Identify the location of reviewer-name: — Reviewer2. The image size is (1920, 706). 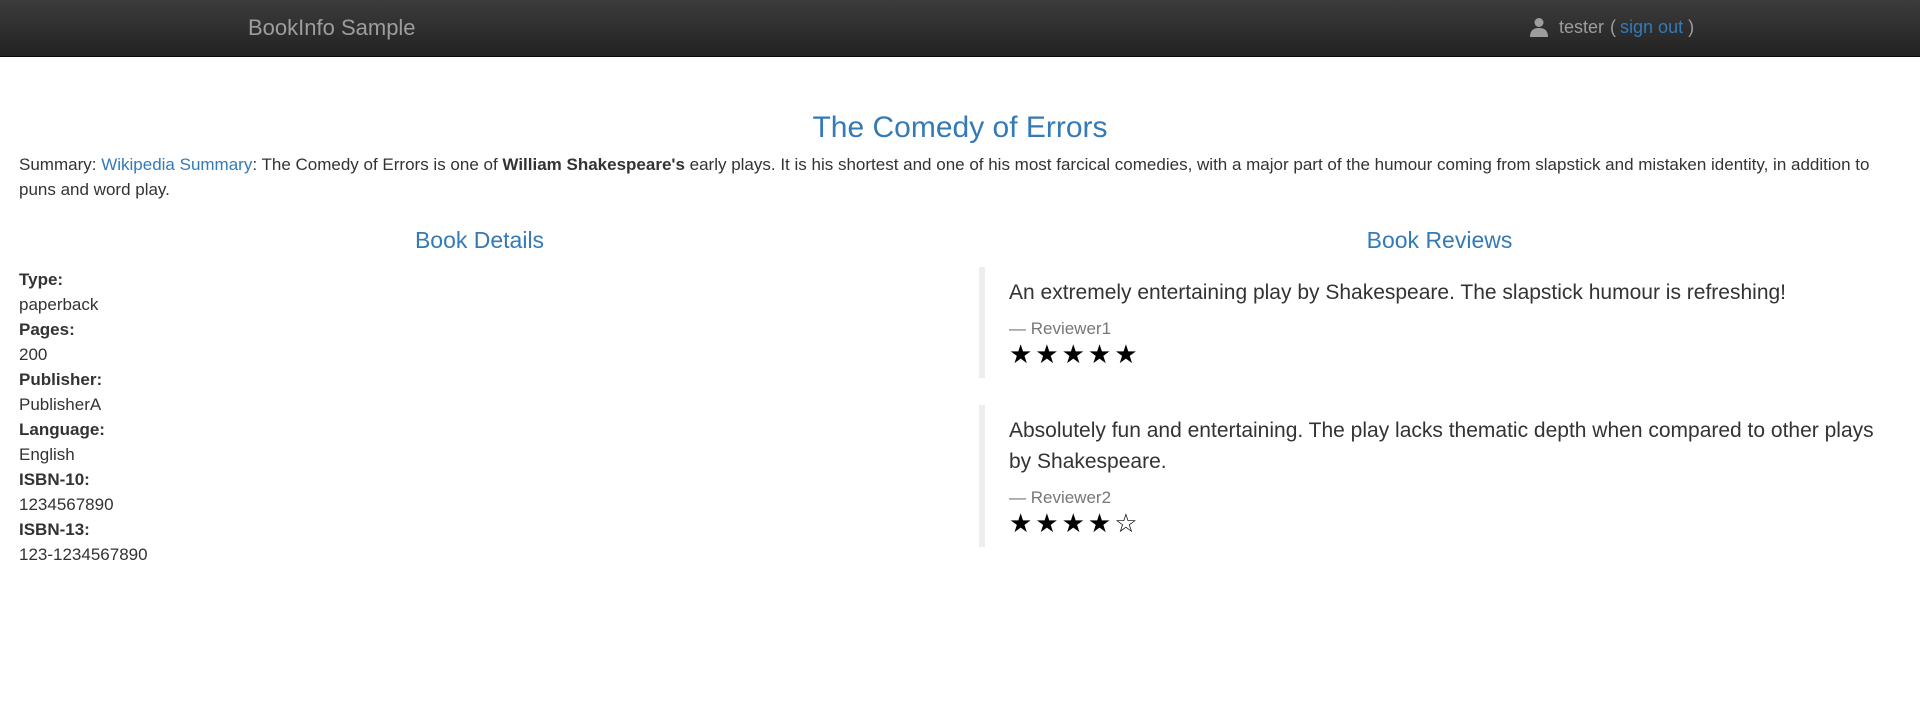
(1060, 498).